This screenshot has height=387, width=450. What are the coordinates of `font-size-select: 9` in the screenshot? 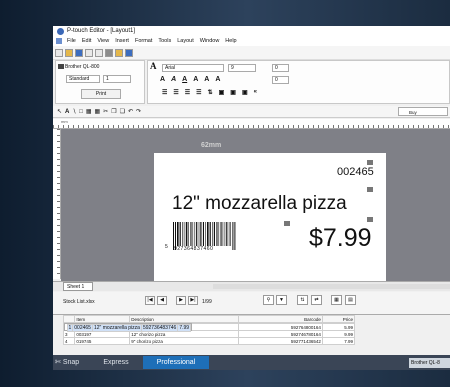 It's located at (242, 68).